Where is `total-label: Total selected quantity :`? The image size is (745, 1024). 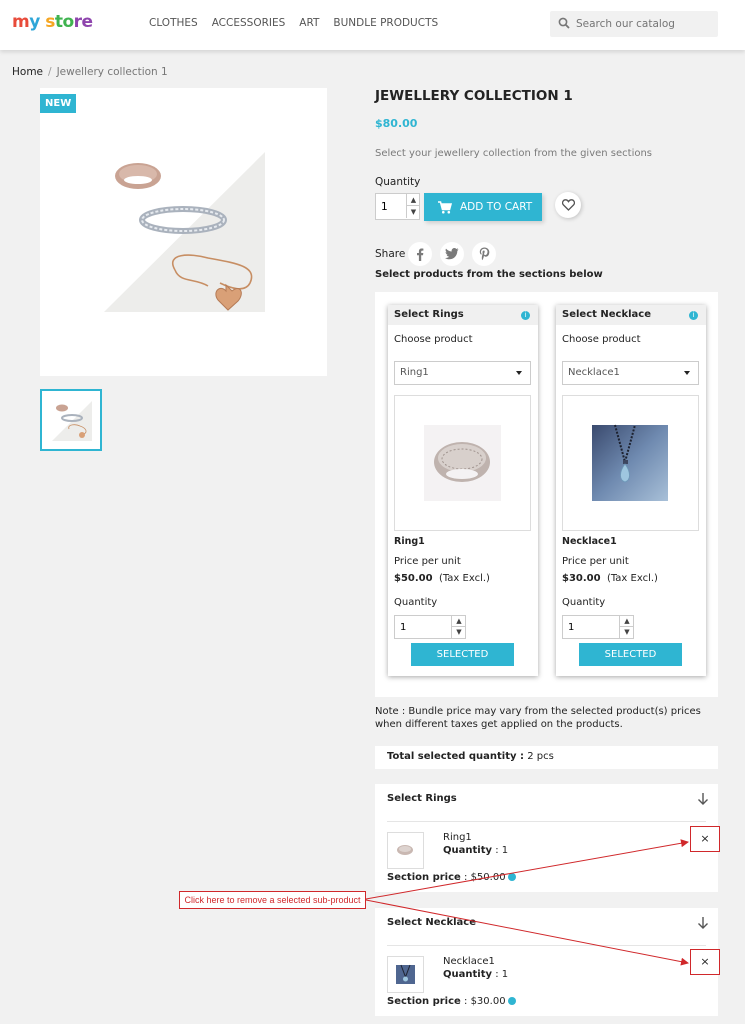 total-label: Total selected quantity : is located at coordinates (456, 756).